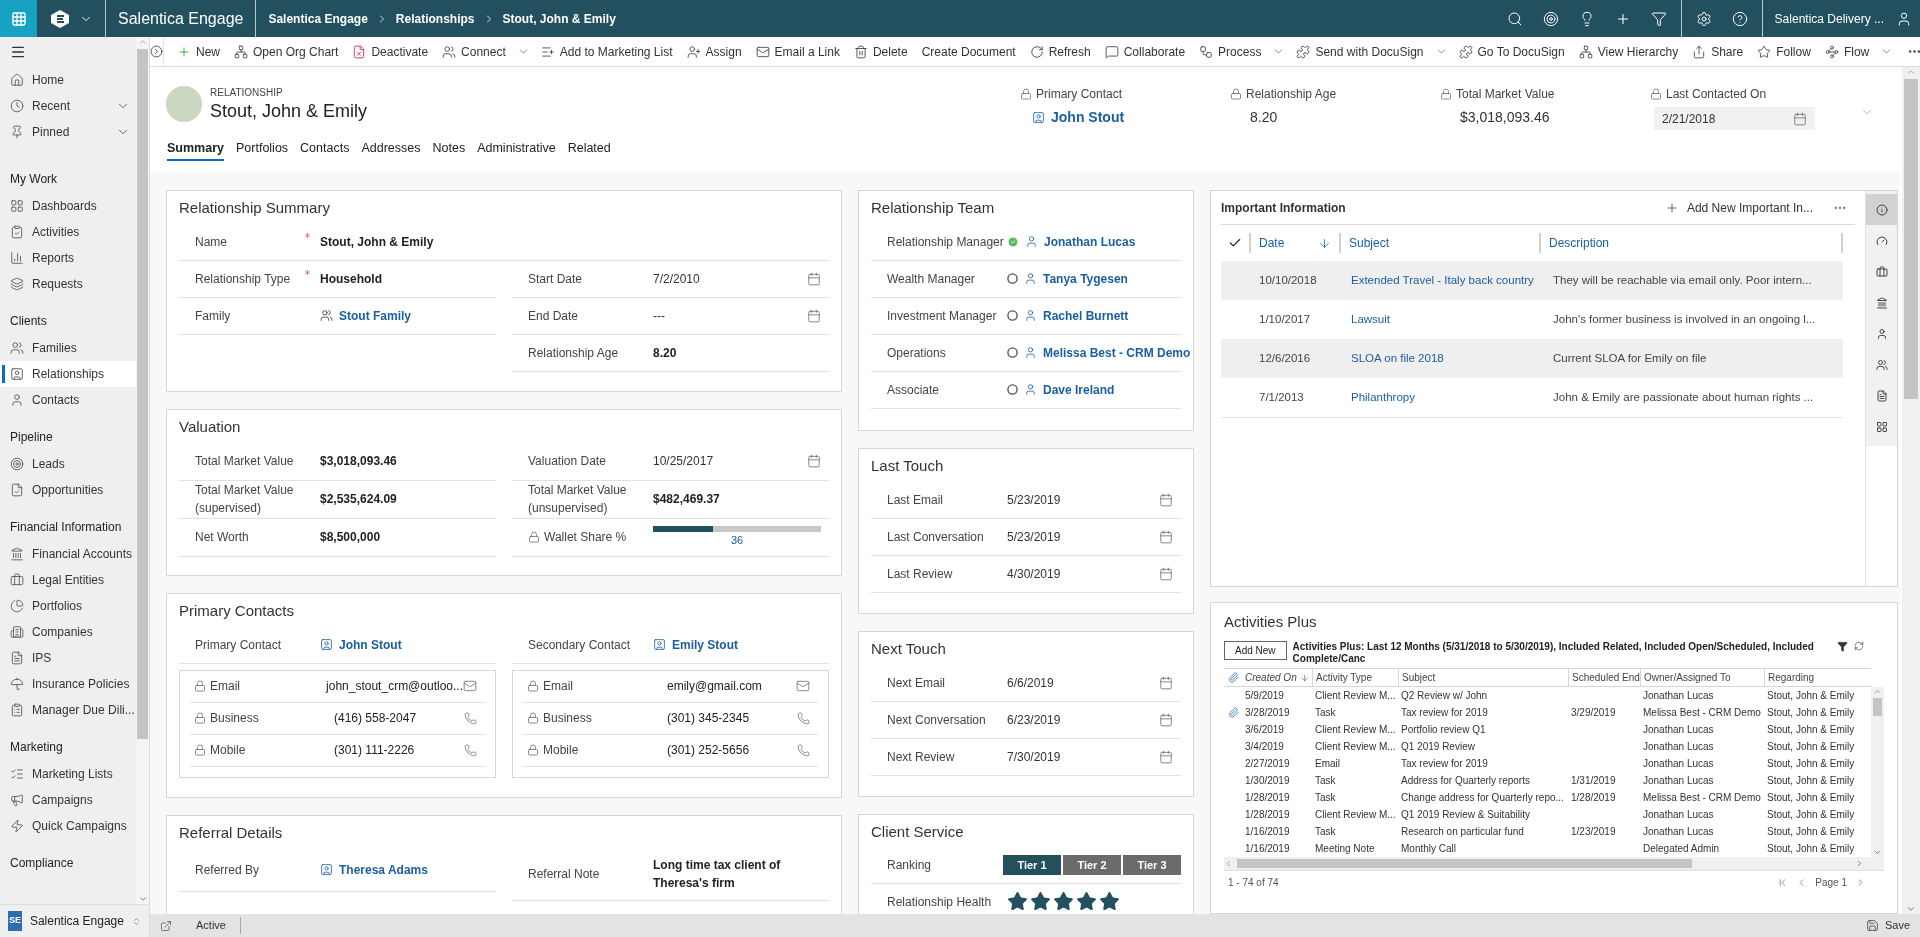  I want to click on table-cell: 2/27/2019, so click(1267, 763).